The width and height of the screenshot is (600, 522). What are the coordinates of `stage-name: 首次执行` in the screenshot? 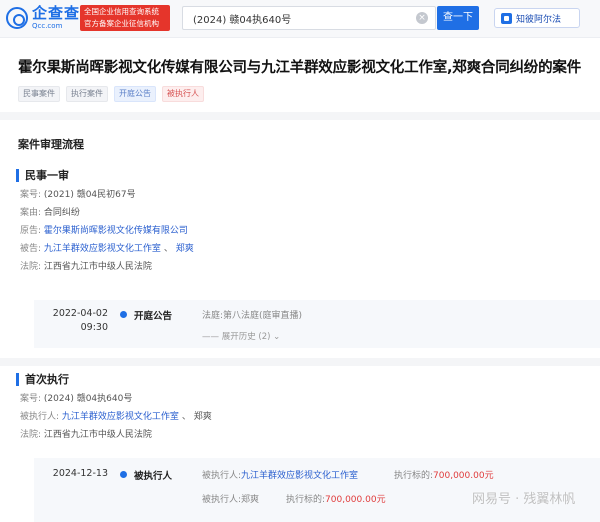 It's located at (47, 379).